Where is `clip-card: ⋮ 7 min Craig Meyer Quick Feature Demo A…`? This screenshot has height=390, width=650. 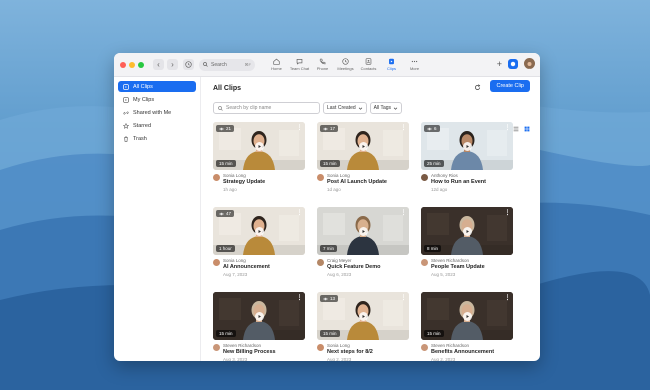 clip-card: ⋮ 7 min Craig Meyer Quick Feature Demo A… is located at coordinates (363, 242).